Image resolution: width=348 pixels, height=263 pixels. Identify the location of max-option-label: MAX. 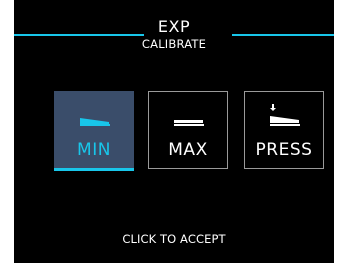
(188, 150).